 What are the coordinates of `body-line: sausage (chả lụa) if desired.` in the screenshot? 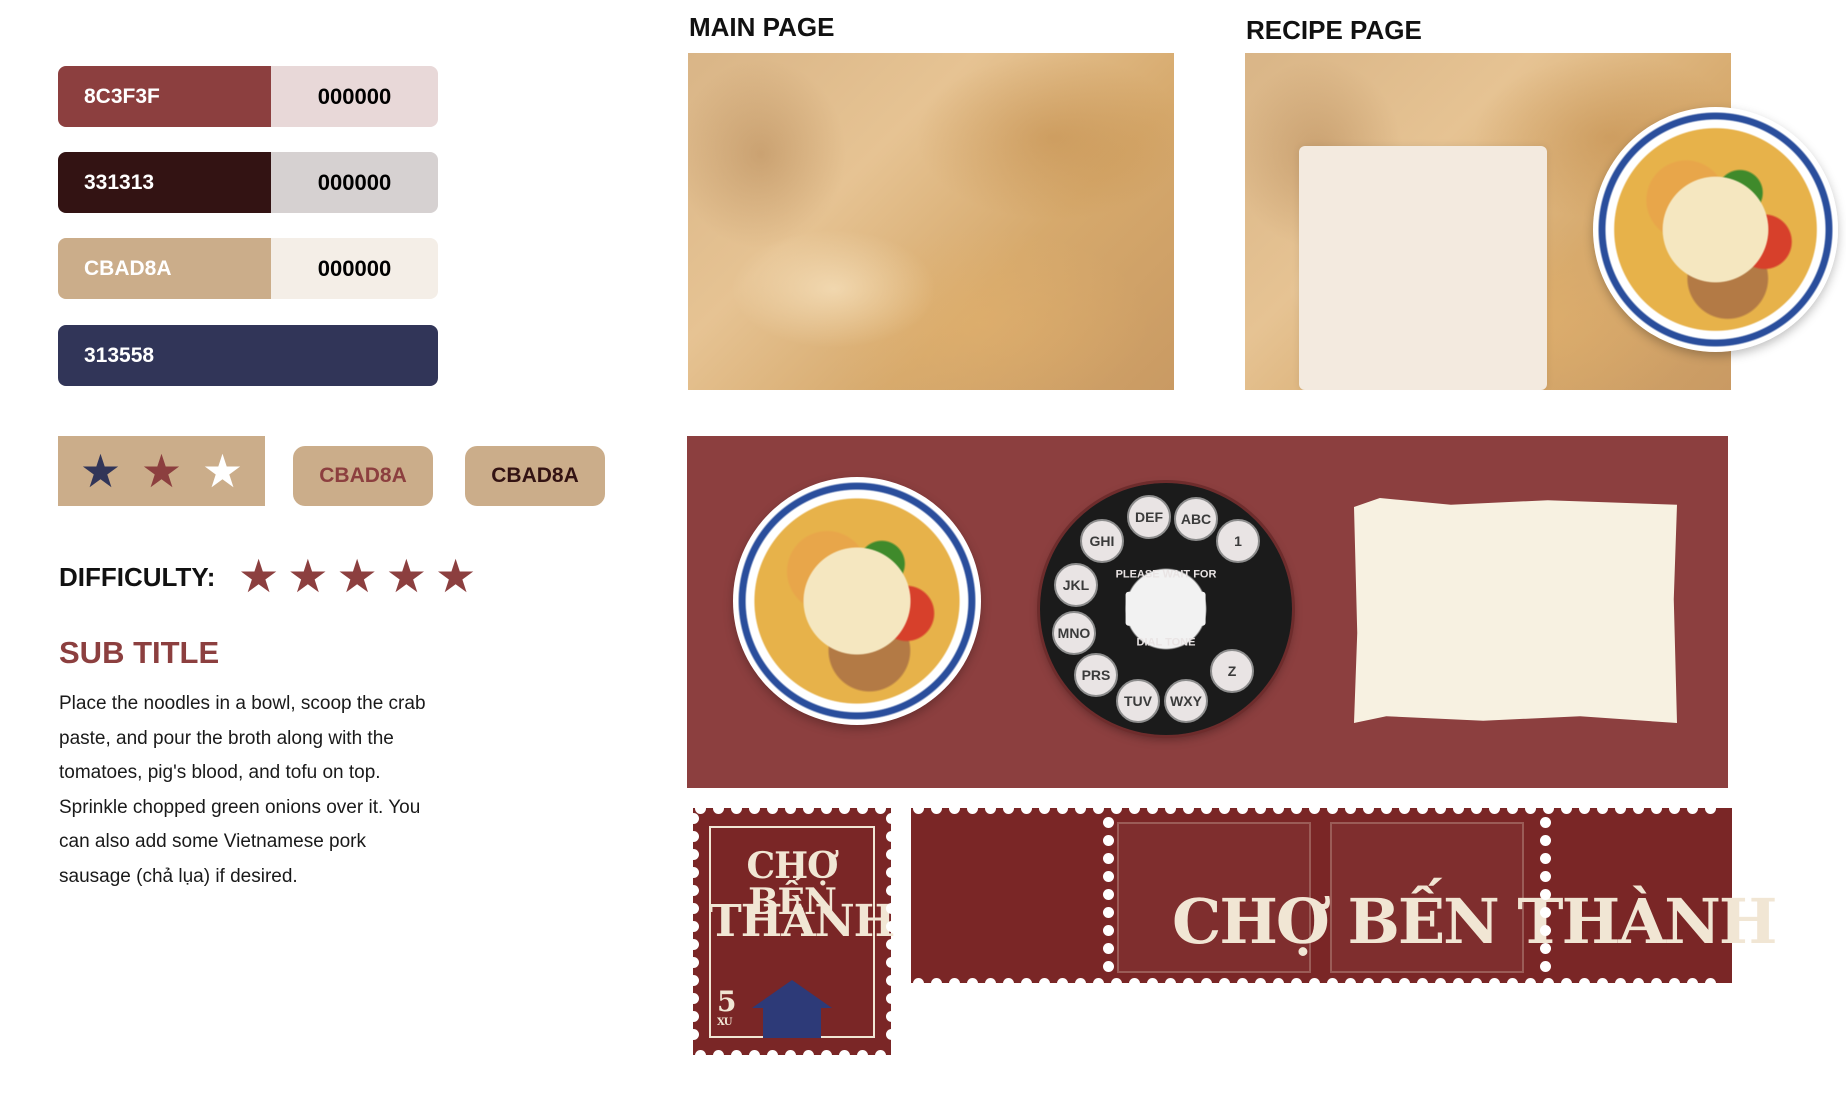 It's located at (178, 876).